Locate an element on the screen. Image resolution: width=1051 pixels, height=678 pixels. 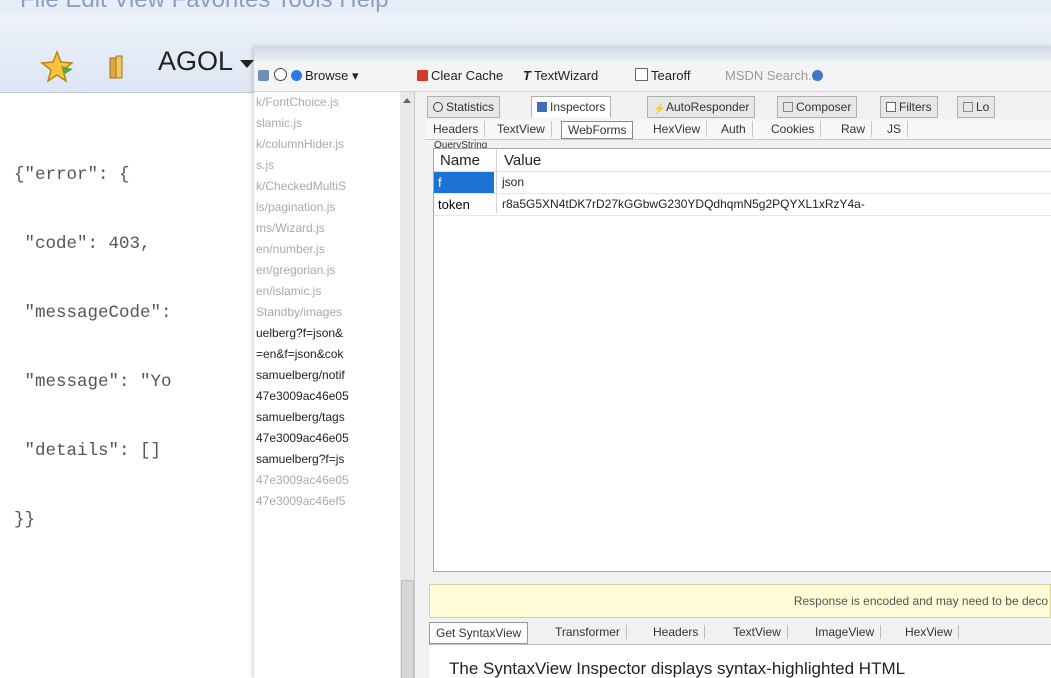
session-item: slamic.js is located at coordinates (327, 123).